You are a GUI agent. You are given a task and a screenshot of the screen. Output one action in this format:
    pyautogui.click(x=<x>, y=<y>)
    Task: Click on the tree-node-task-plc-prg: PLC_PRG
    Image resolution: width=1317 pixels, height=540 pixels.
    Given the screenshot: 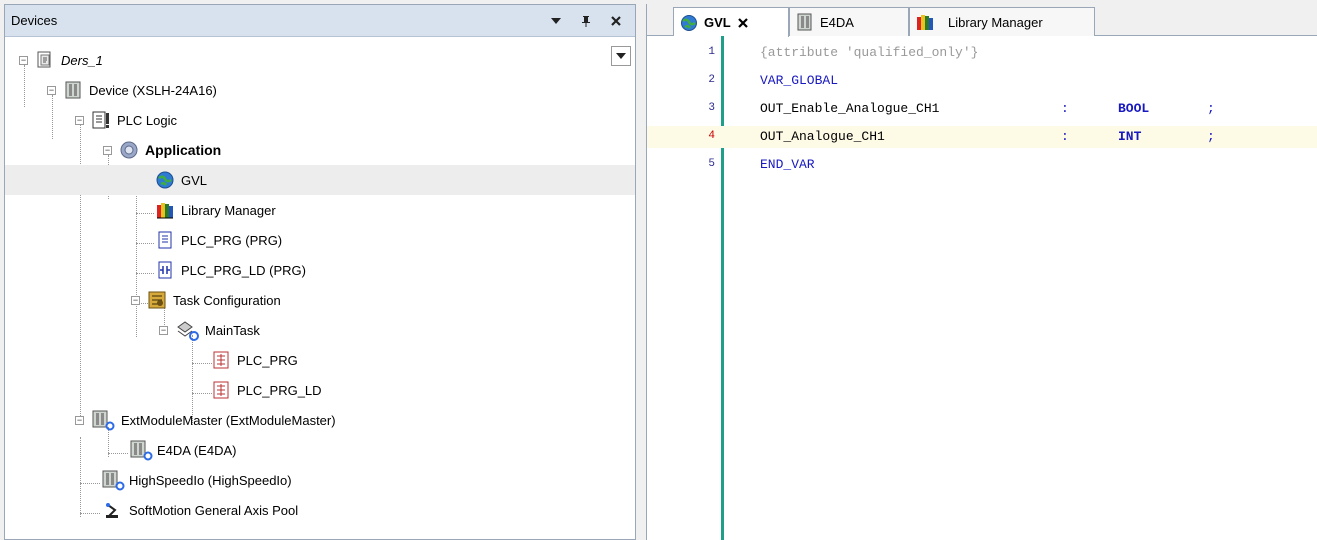 What is the action you would take?
    pyautogui.click(x=320, y=360)
    